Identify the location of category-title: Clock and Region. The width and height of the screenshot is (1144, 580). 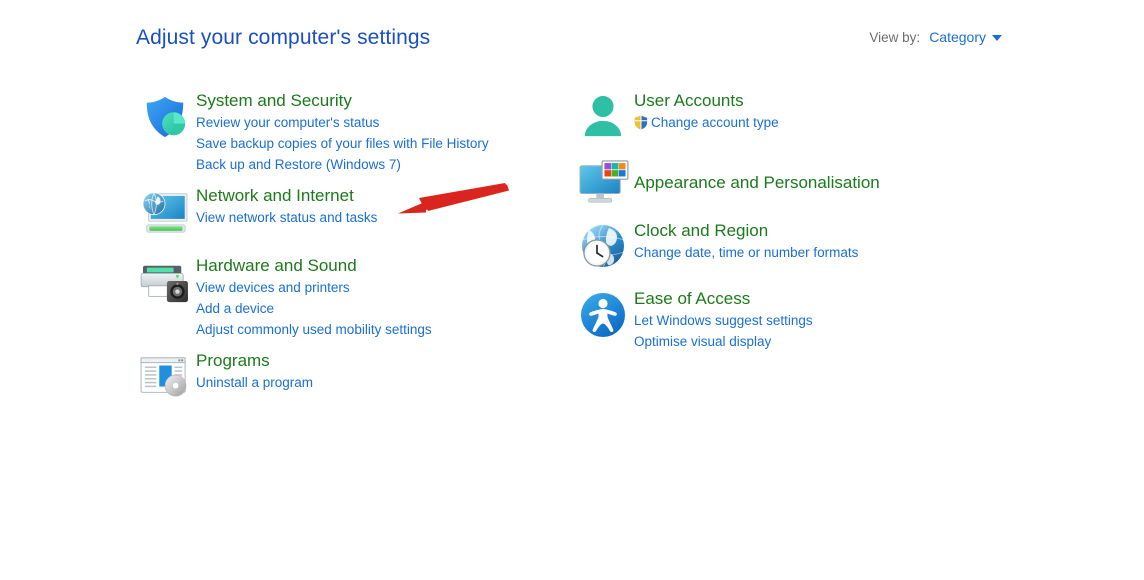
(746, 230).